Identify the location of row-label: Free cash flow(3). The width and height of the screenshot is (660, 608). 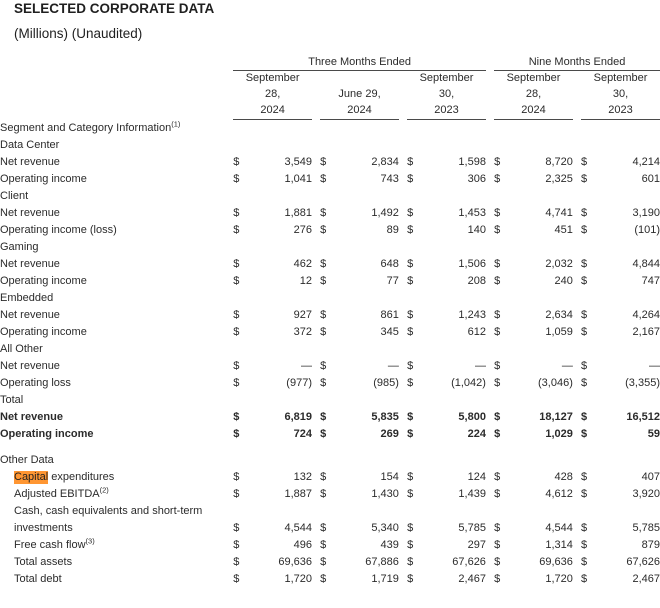
(54, 543).